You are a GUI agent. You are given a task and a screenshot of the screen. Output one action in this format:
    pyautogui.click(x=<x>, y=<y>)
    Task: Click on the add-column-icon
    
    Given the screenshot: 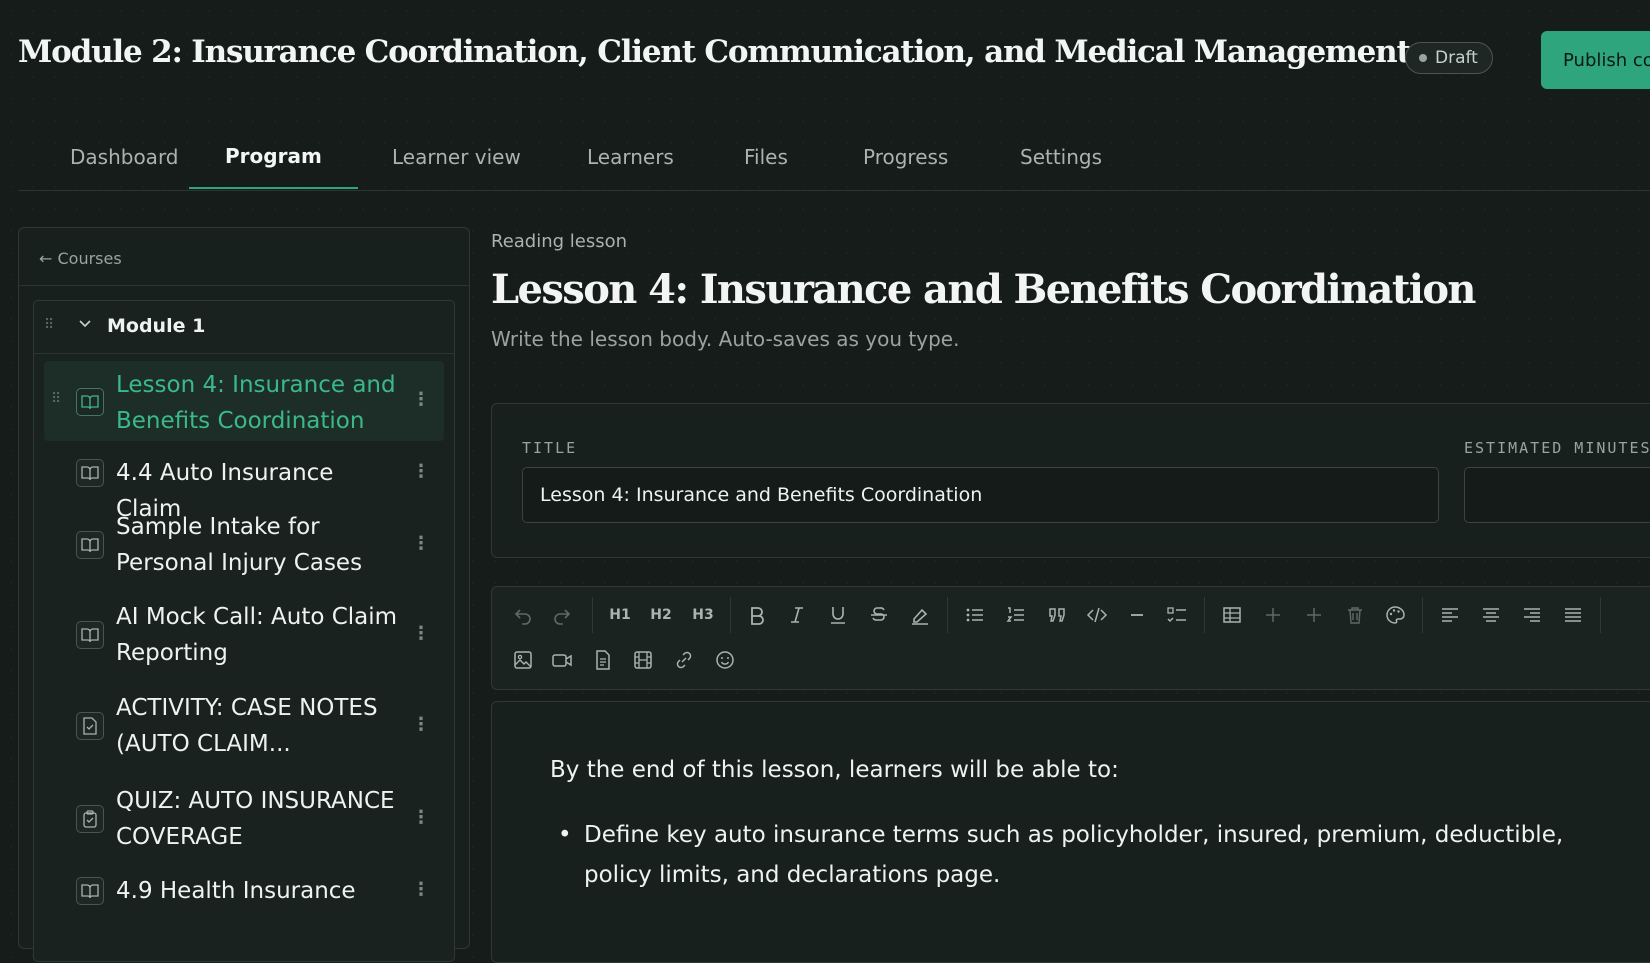 What is the action you would take?
    pyautogui.click(x=1314, y=615)
    